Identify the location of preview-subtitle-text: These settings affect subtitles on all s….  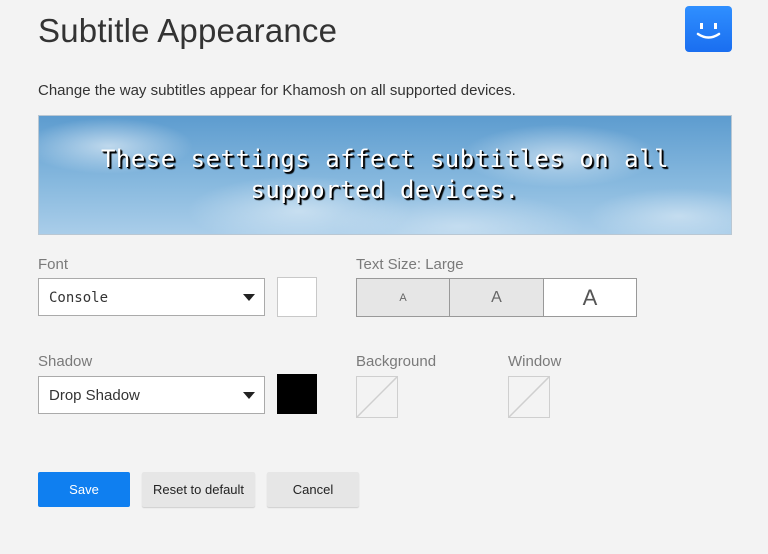
(385, 174).